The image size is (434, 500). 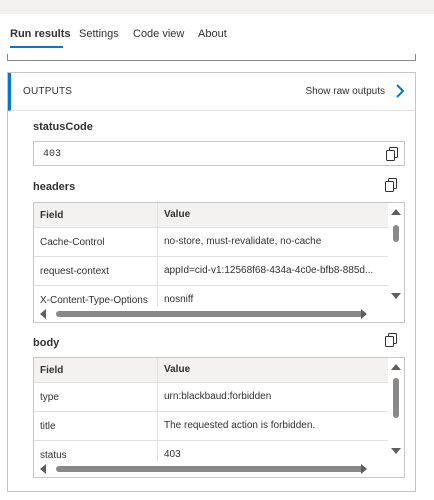 I want to click on value-cell: The requested action is forbidden., so click(x=240, y=425).